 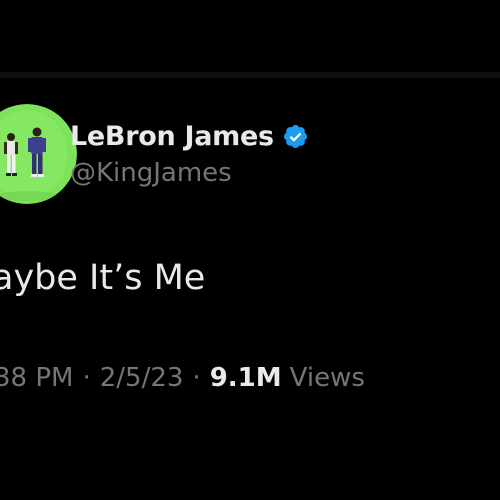 I want to click on author-display-name: LeBron James, so click(x=172, y=136).